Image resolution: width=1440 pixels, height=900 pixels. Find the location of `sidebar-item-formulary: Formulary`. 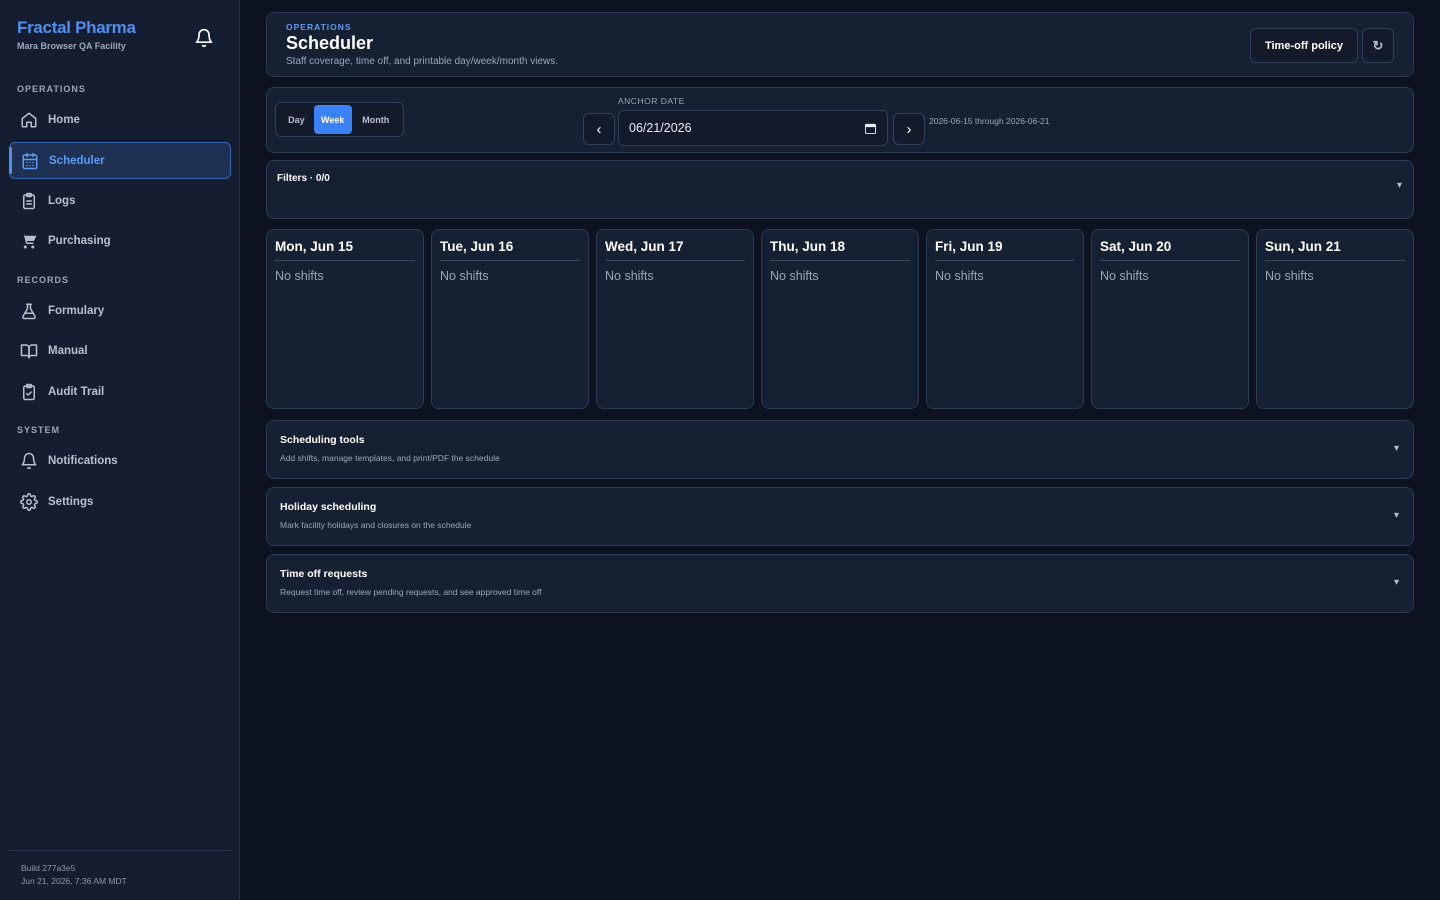

sidebar-item-formulary: Formulary is located at coordinates (120, 310).